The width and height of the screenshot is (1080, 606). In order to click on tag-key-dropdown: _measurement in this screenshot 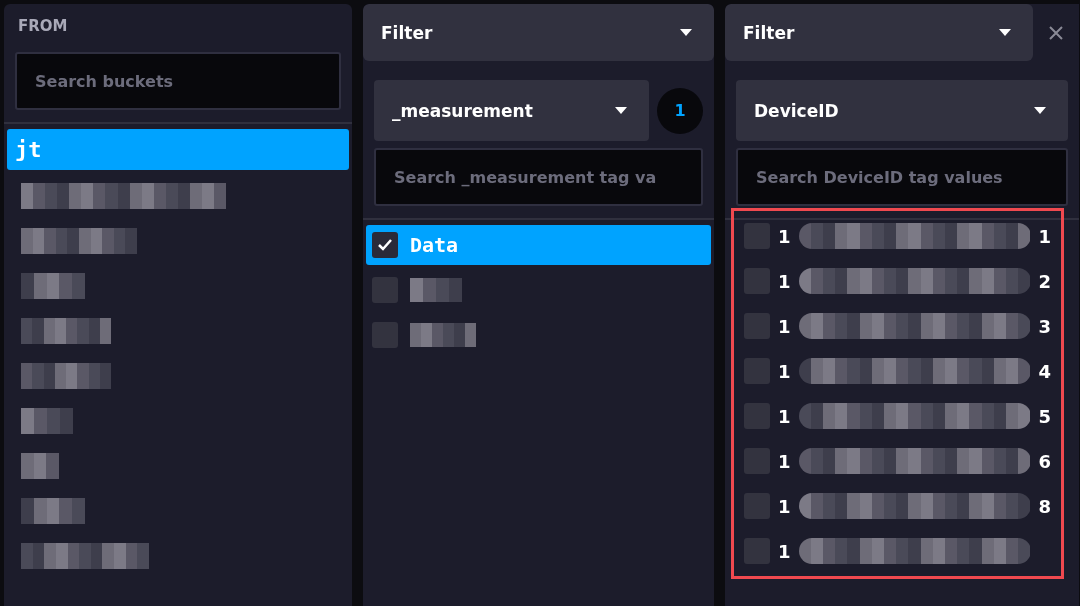, I will do `click(511, 110)`.